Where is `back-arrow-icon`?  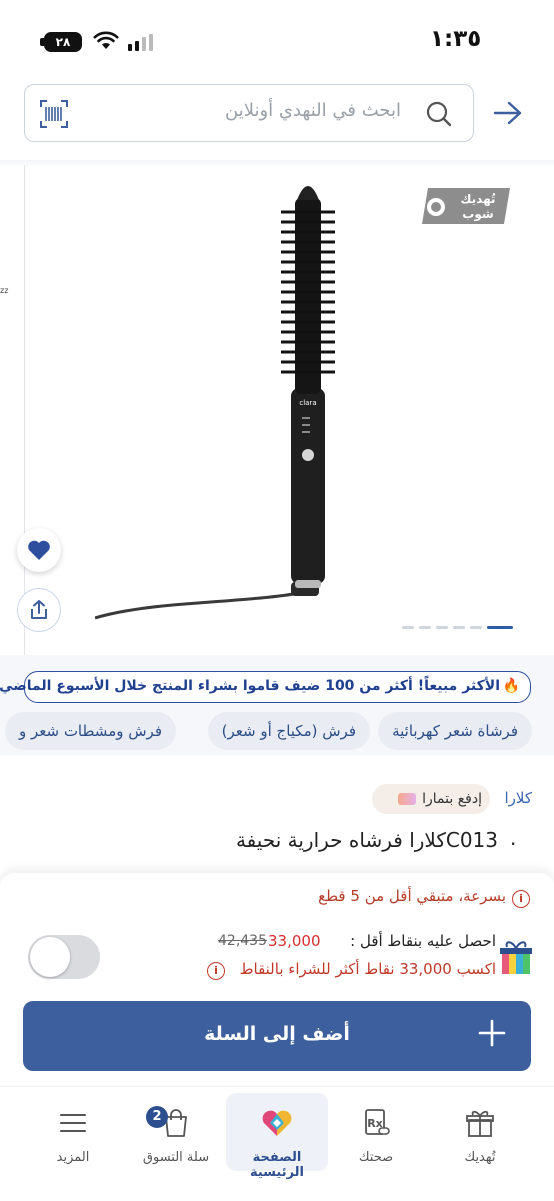 back-arrow-icon is located at coordinates (508, 113).